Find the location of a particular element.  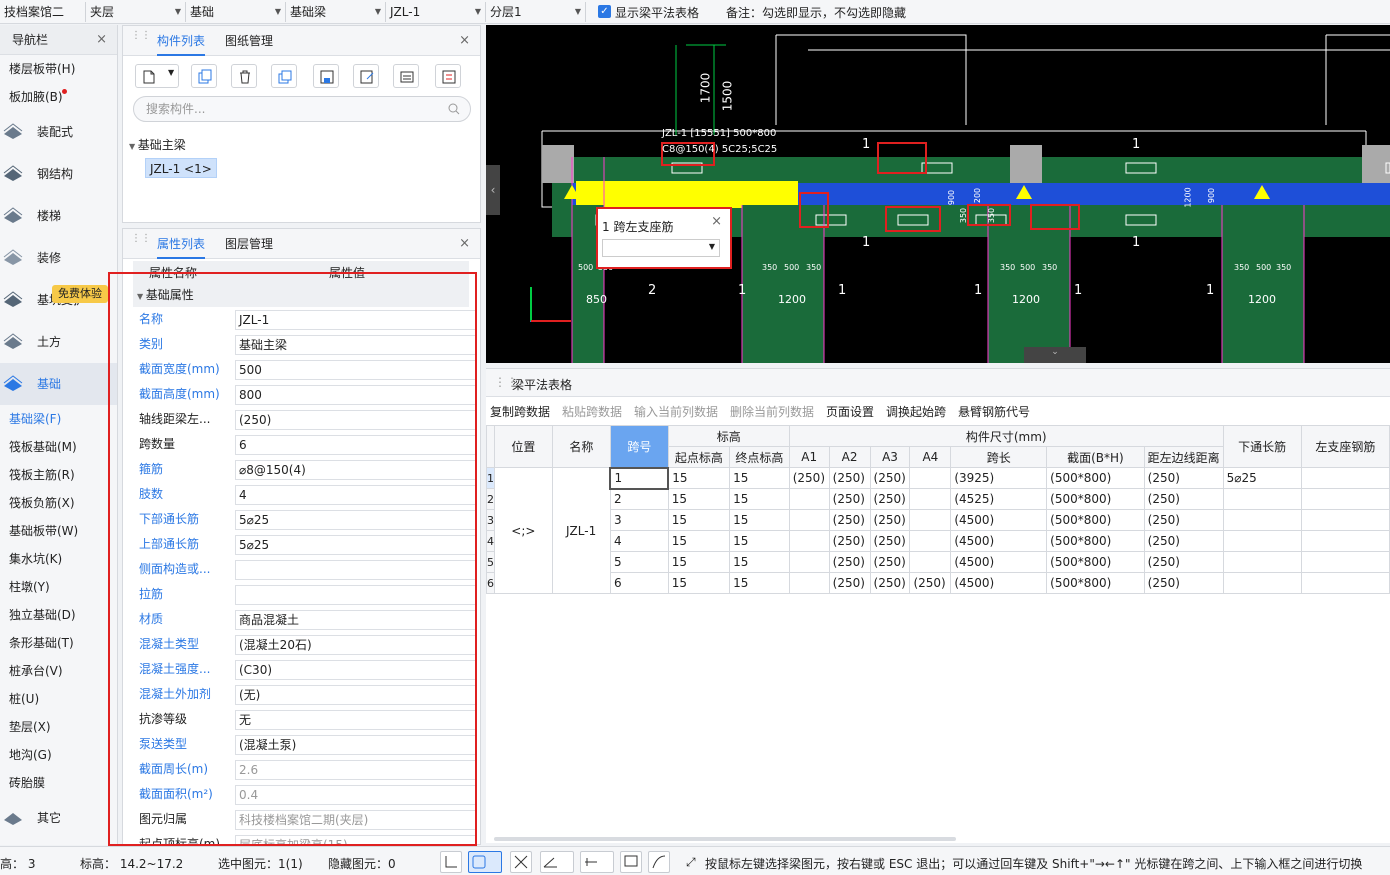

name-cell: JZL-1 is located at coordinates (581, 530).